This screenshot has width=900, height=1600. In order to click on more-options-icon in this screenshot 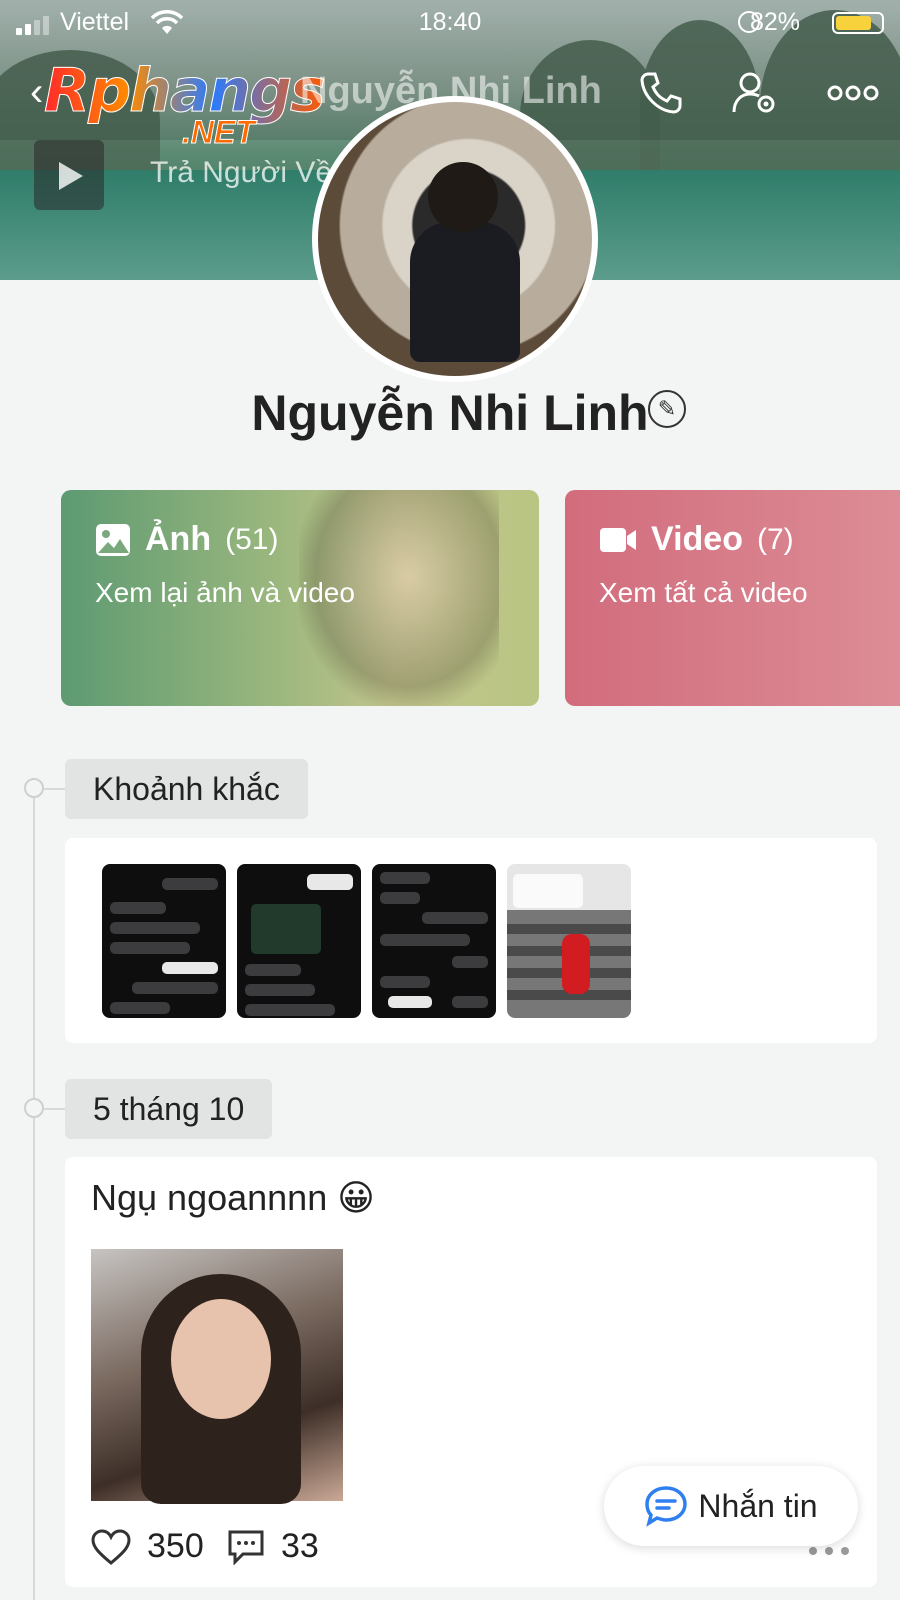, I will do `click(853, 93)`.